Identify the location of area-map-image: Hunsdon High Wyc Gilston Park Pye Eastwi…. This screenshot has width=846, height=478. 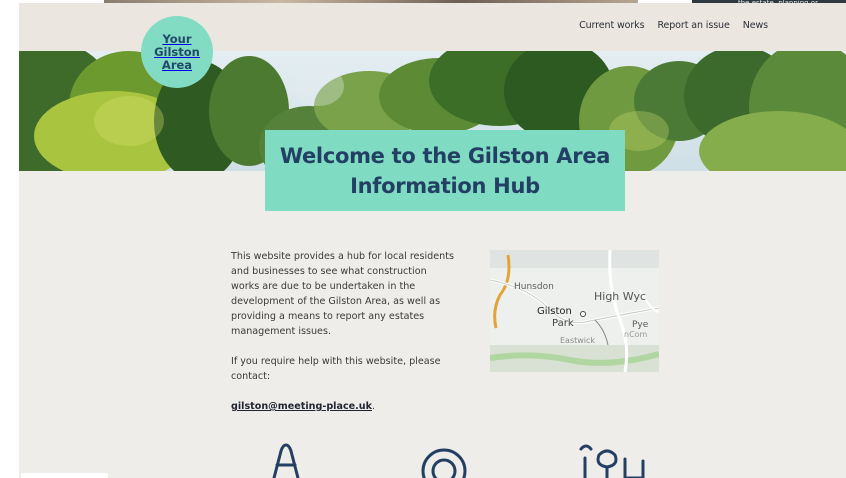
(574, 311).